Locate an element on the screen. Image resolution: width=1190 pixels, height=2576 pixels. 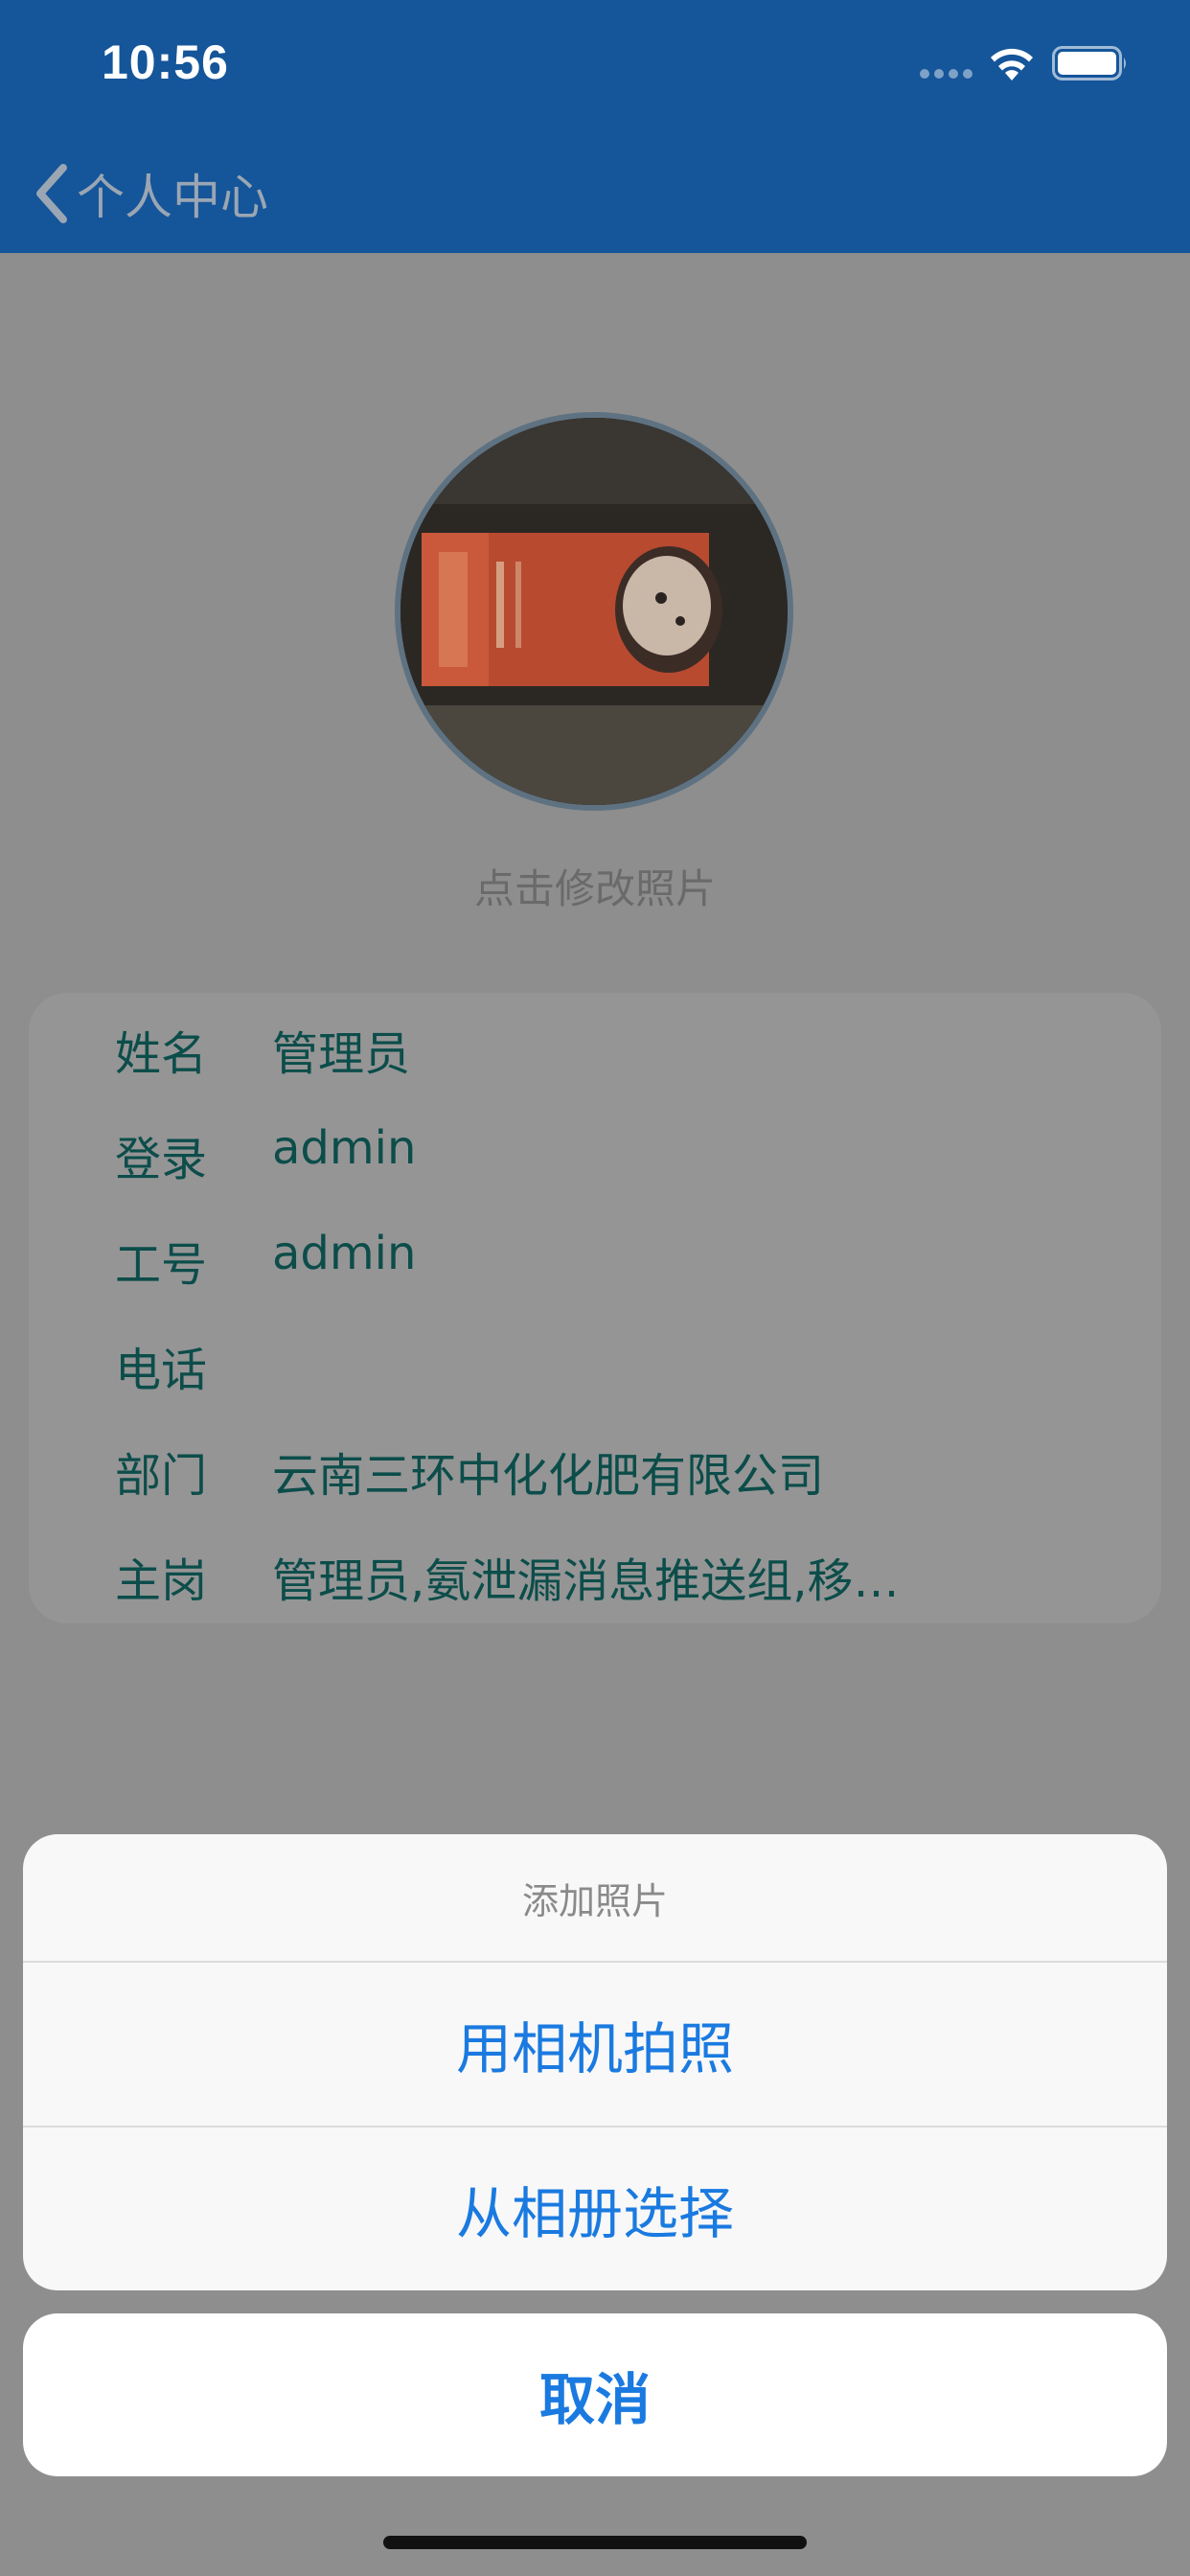
info-row-department: 部门 云南三环中化化肥有限公司 is located at coordinates (595, 1467).